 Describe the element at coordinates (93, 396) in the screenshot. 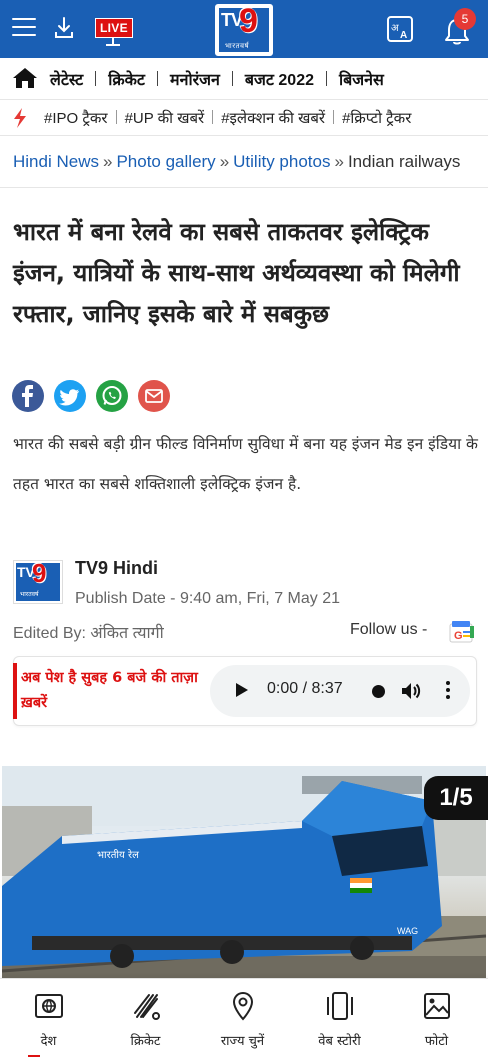

I see `share-bar` at that location.